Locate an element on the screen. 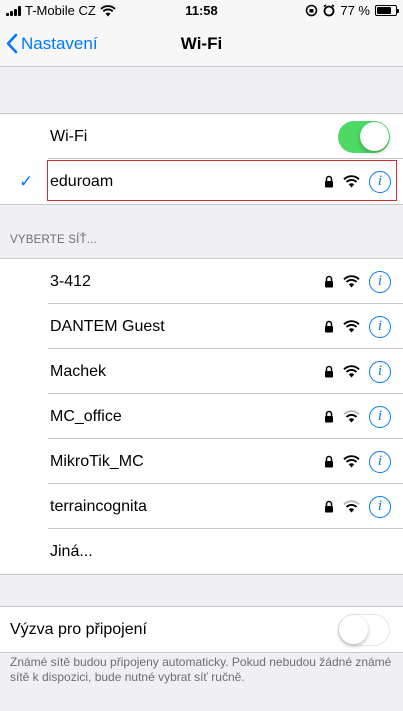 This screenshot has width=403, height=711. ask-join-group: Výzva pro připojení is located at coordinates (201, 629).